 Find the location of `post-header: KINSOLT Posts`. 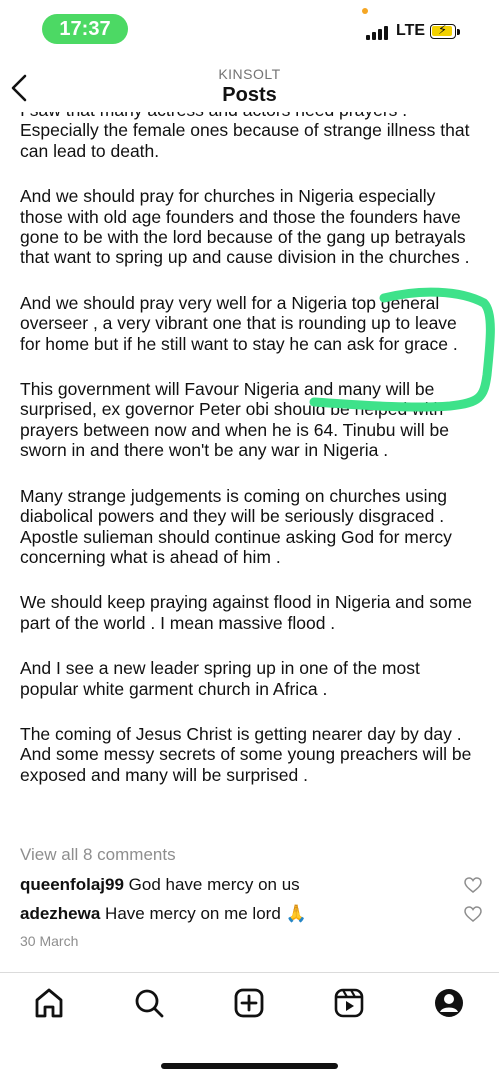

post-header: KINSOLT Posts is located at coordinates (249, 85).